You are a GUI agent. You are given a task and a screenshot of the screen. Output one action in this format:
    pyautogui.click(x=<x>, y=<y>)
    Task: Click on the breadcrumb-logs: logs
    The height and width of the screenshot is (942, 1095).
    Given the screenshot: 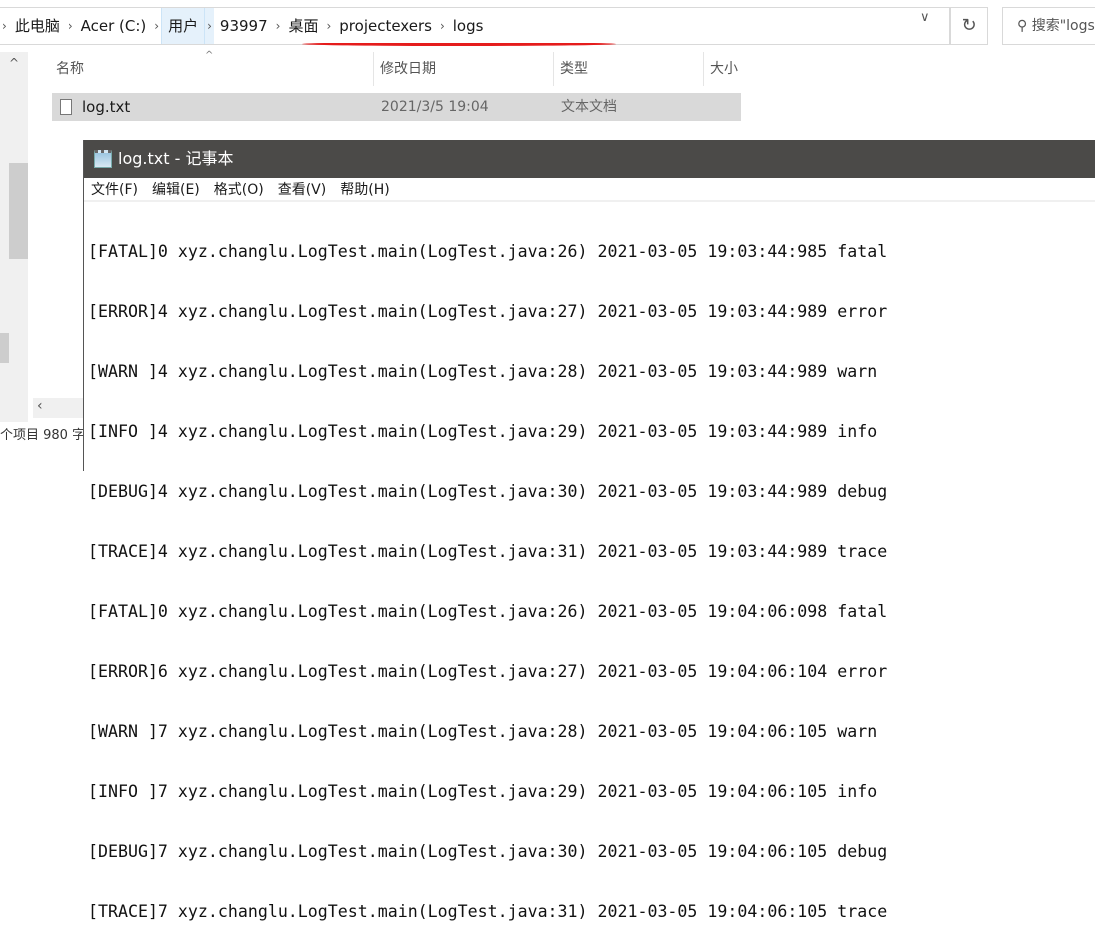 What is the action you would take?
    pyautogui.click(x=468, y=26)
    